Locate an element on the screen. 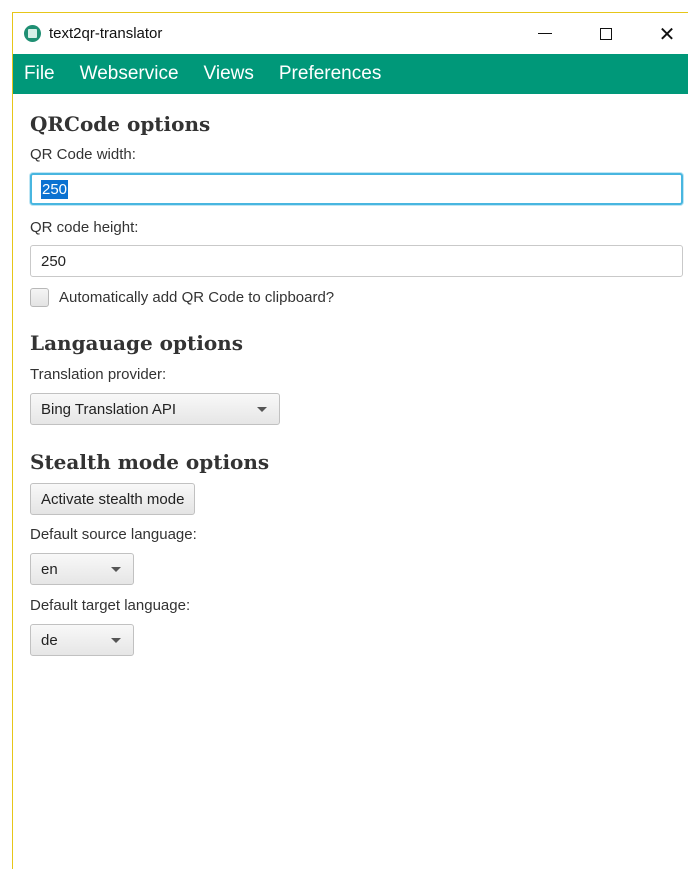  target-language-select: de is located at coordinates (82, 640).